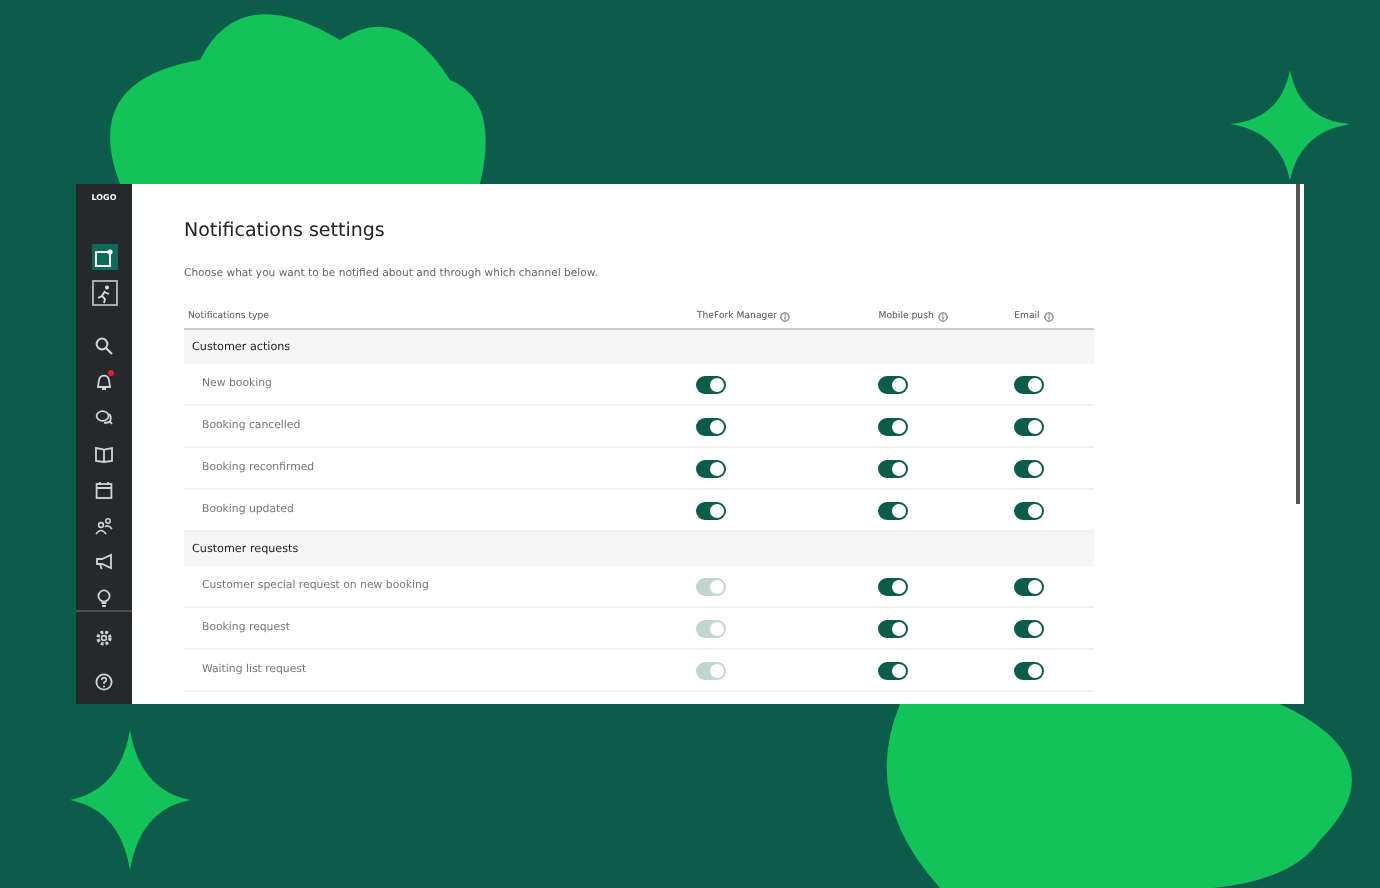 The width and height of the screenshot is (1380, 888). I want to click on megaphone-icon, so click(104, 561).